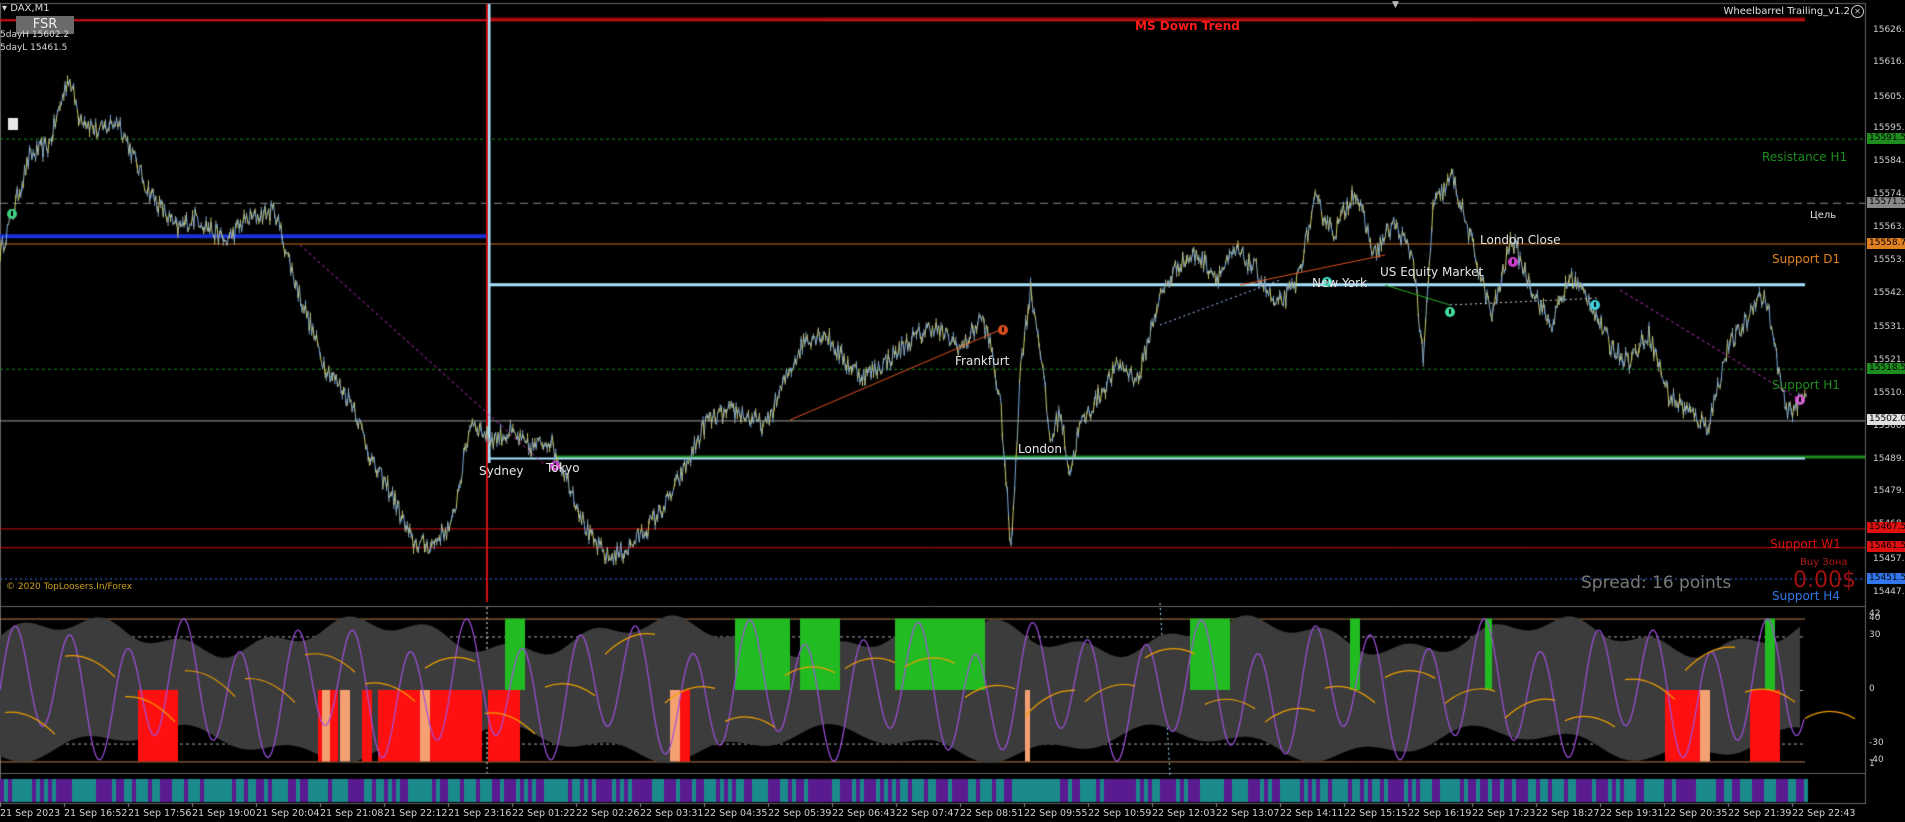 The width and height of the screenshot is (1905, 822). Describe the element at coordinates (1187, 26) in the screenshot. I see `ms-down-trend-label: MS Down Trend` at that location.